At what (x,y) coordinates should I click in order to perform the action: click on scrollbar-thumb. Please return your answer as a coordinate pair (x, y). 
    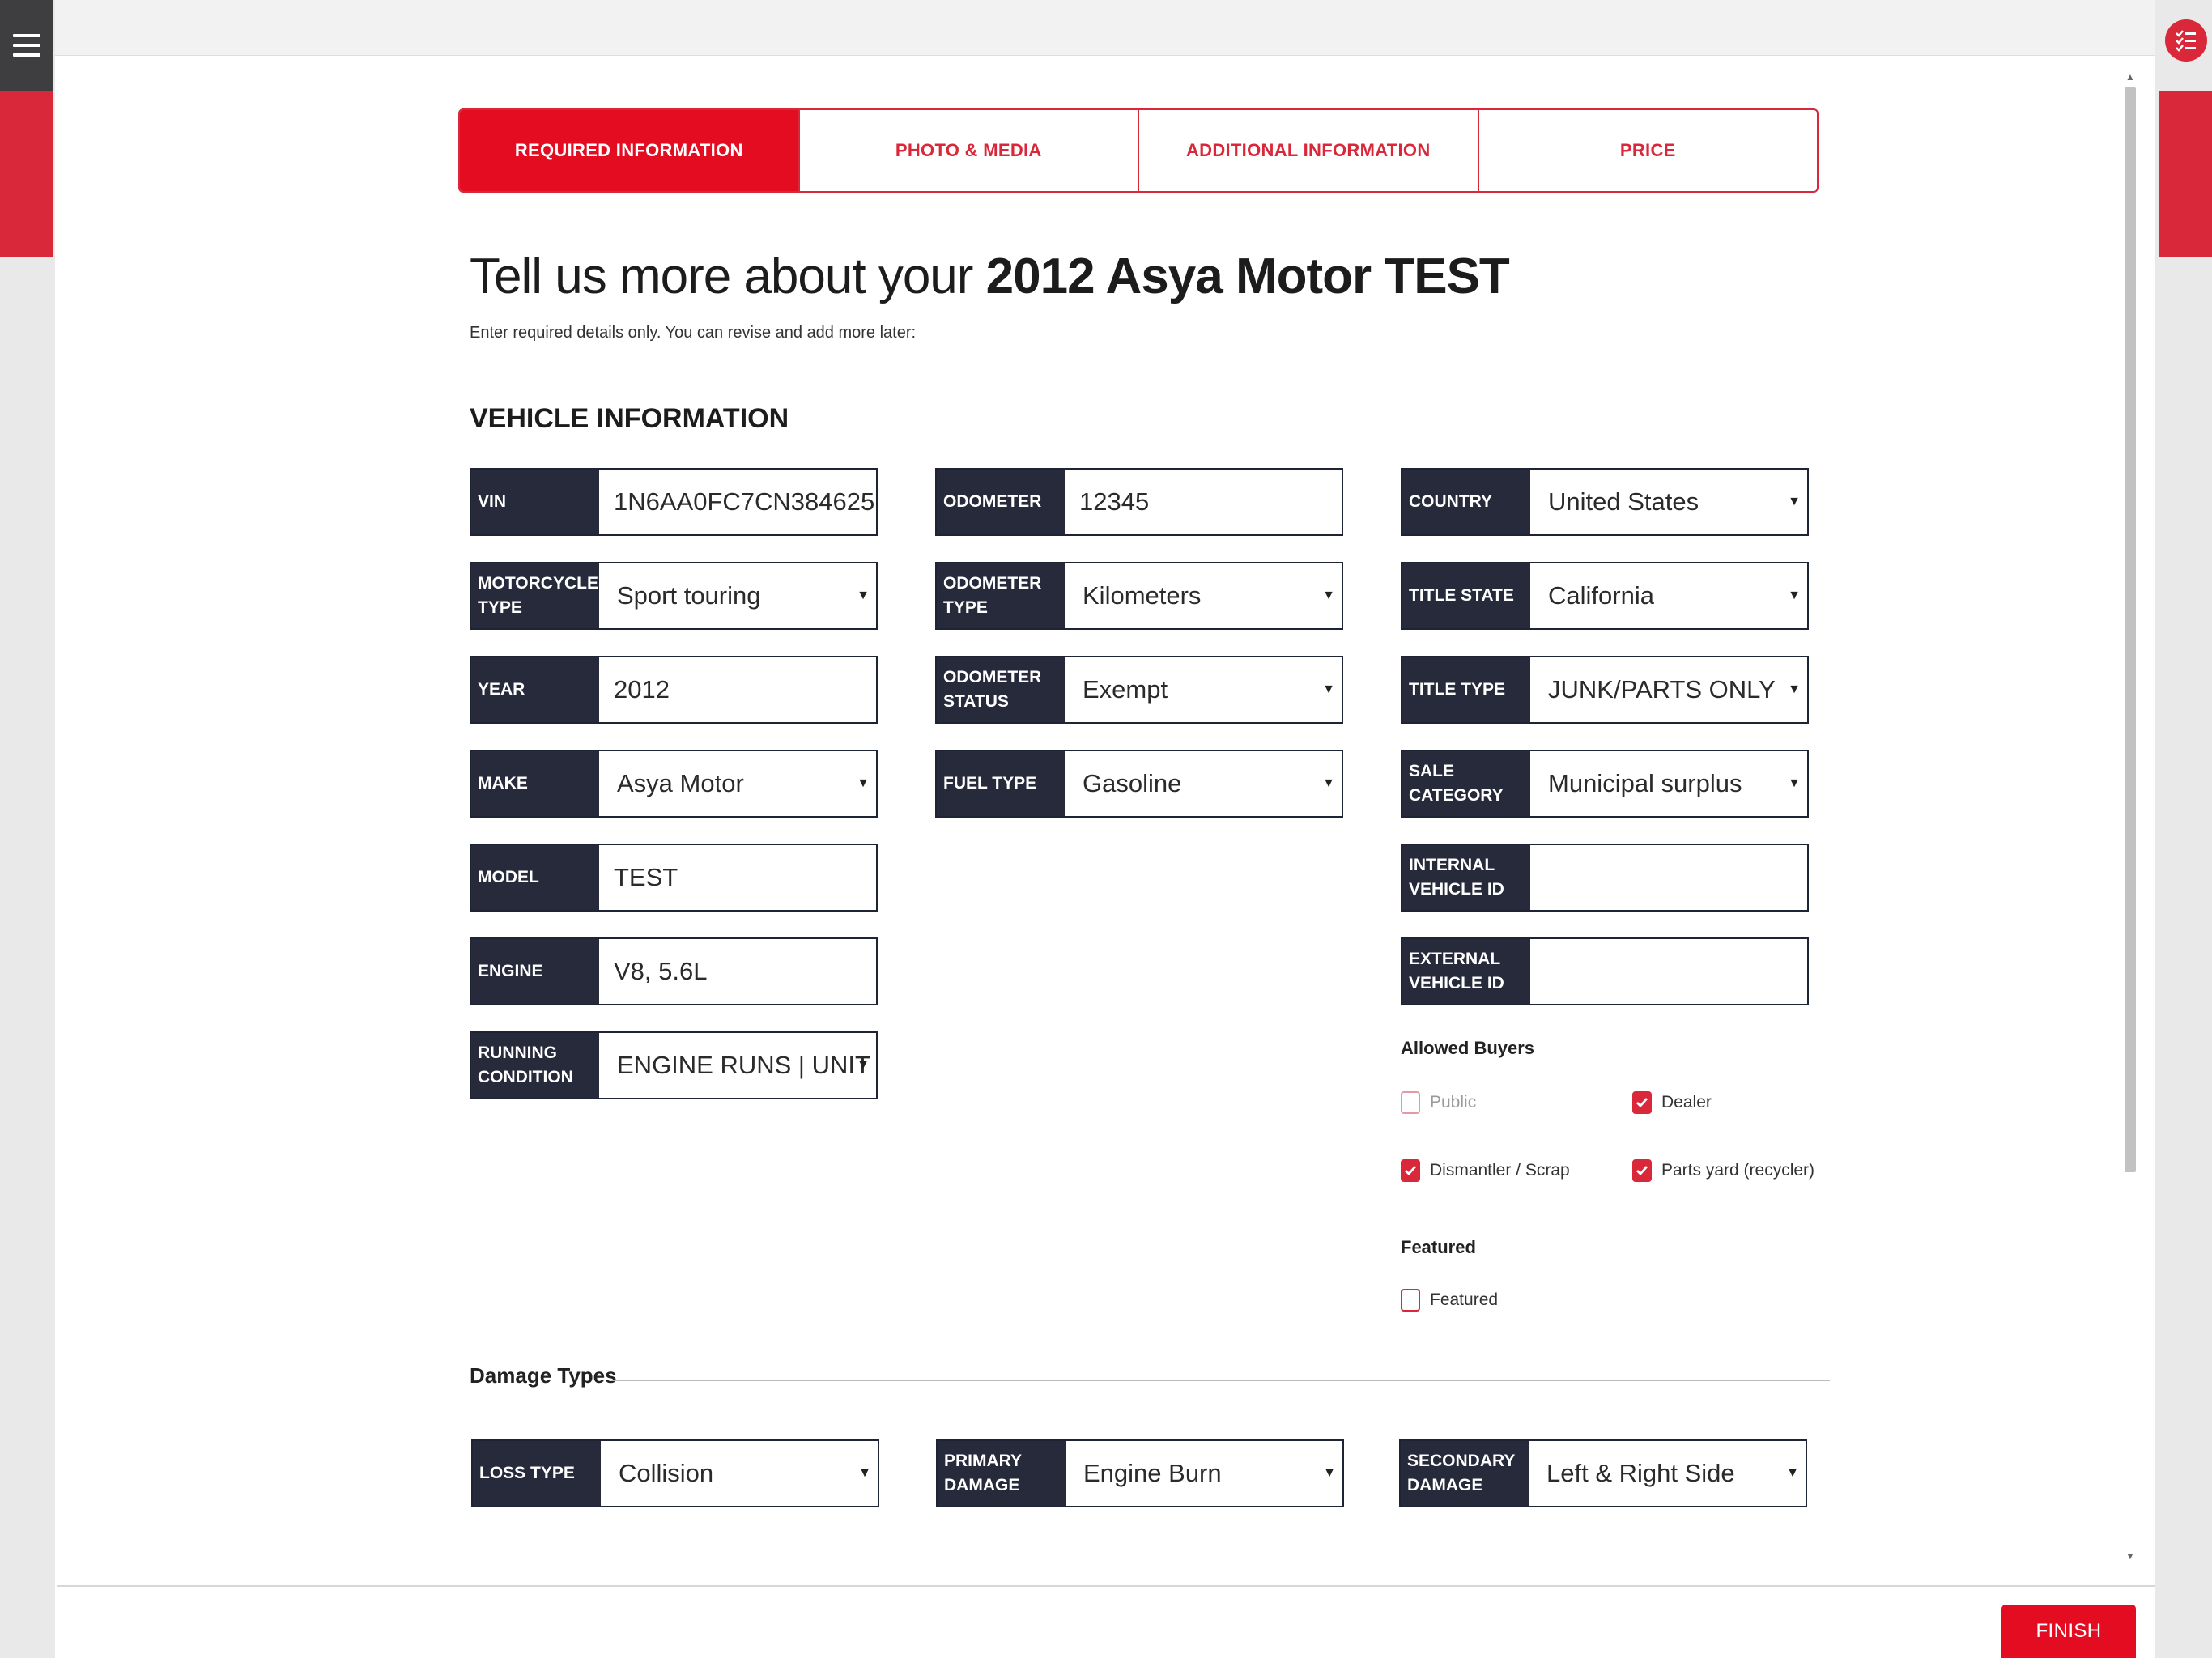
    Looking at the image, I should click on (2131, 629).